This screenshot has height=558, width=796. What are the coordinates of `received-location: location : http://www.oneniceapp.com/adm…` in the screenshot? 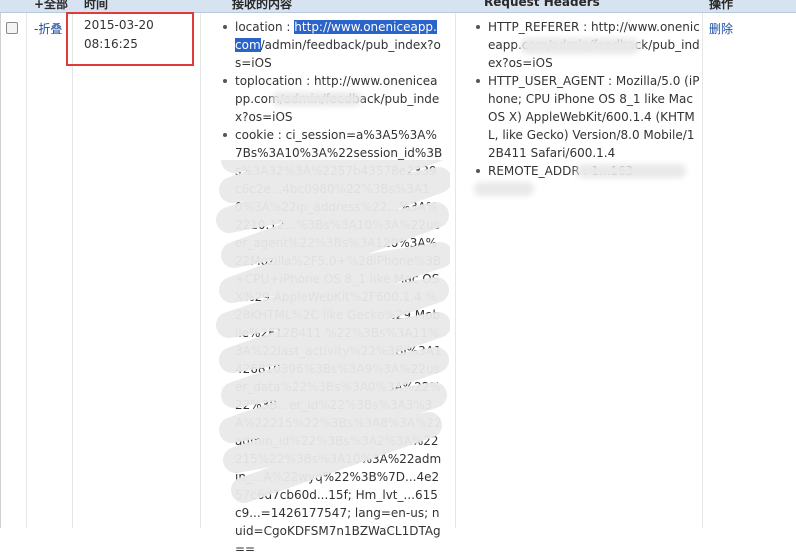 It's located at (332, 45).